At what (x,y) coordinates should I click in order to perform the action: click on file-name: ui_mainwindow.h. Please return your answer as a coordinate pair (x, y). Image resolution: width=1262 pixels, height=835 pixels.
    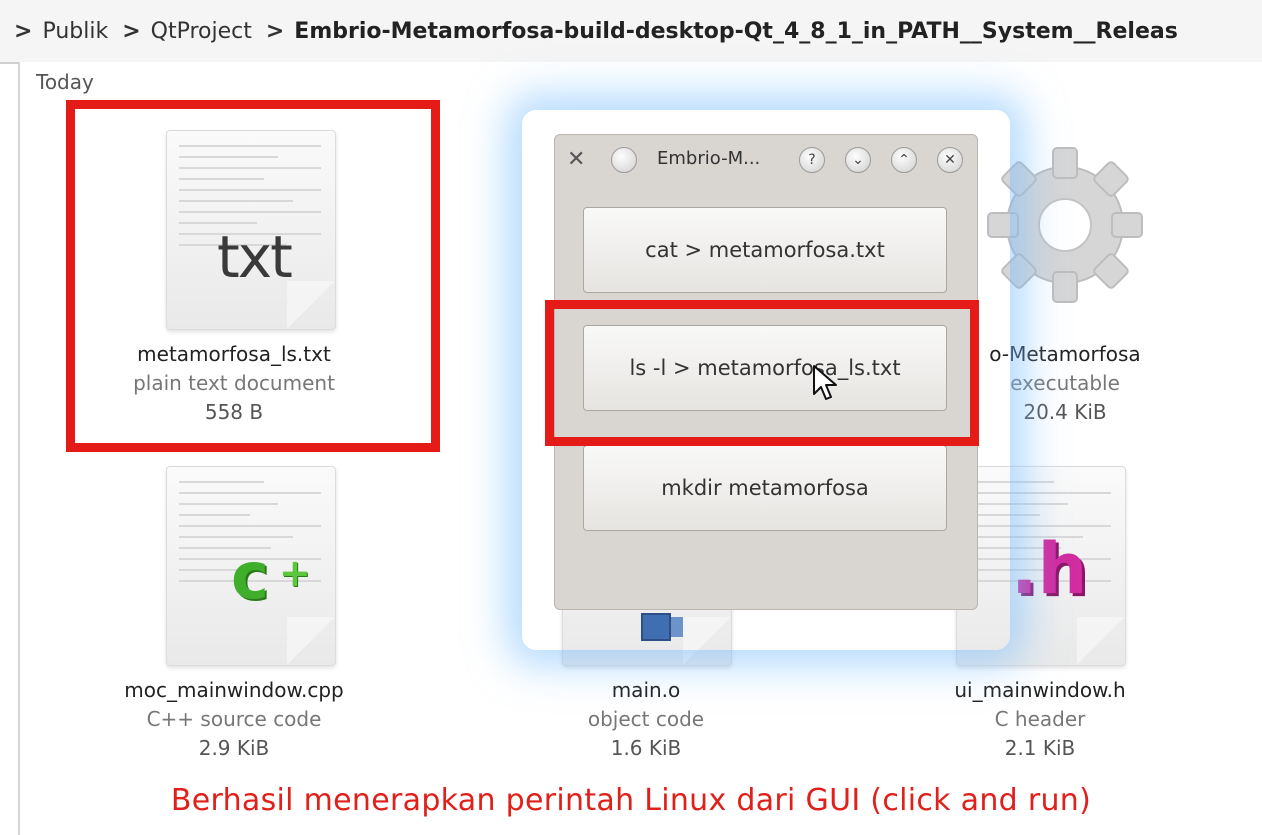
    Looking at the image, I should click on (1040, 690).